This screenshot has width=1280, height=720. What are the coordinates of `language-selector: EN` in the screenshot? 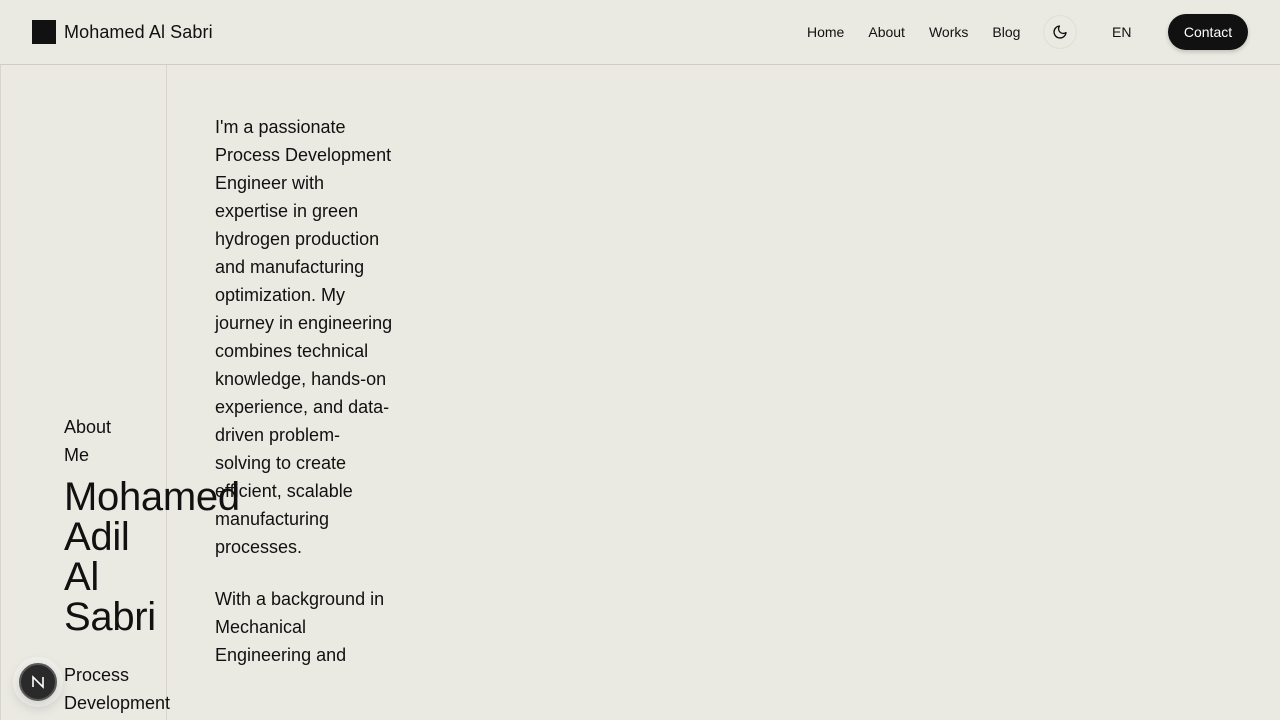 It's located at (1121, 32).